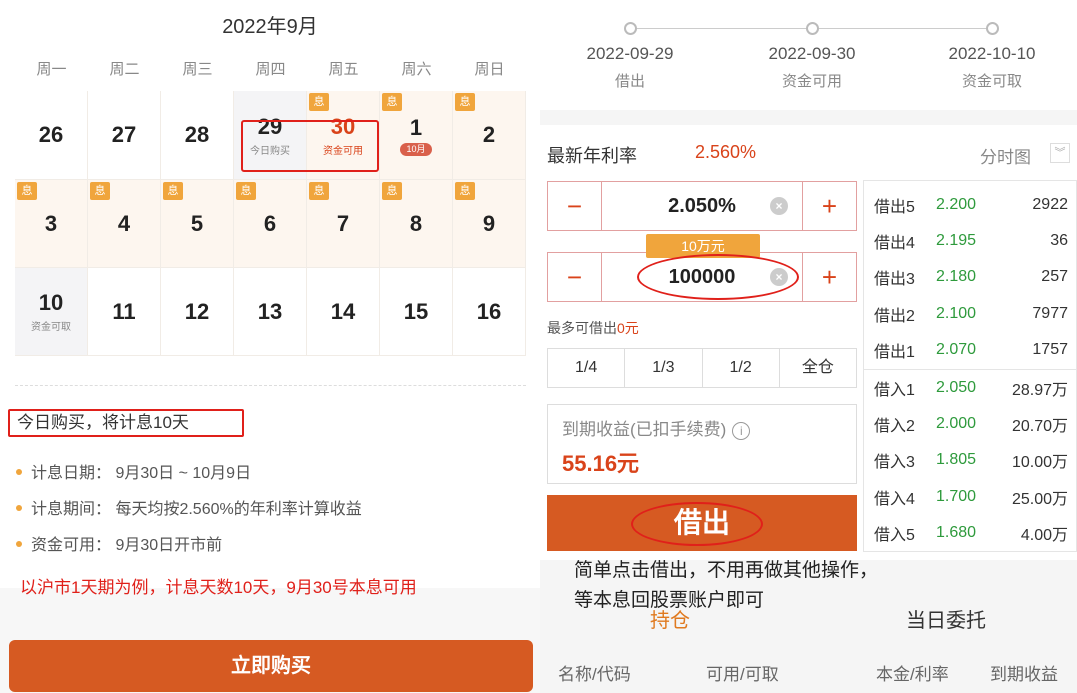  What do you see at coordinates (1050, 349) in the screenshot?
I see `book-volume: 1757` at bounding box center [1050, 349].